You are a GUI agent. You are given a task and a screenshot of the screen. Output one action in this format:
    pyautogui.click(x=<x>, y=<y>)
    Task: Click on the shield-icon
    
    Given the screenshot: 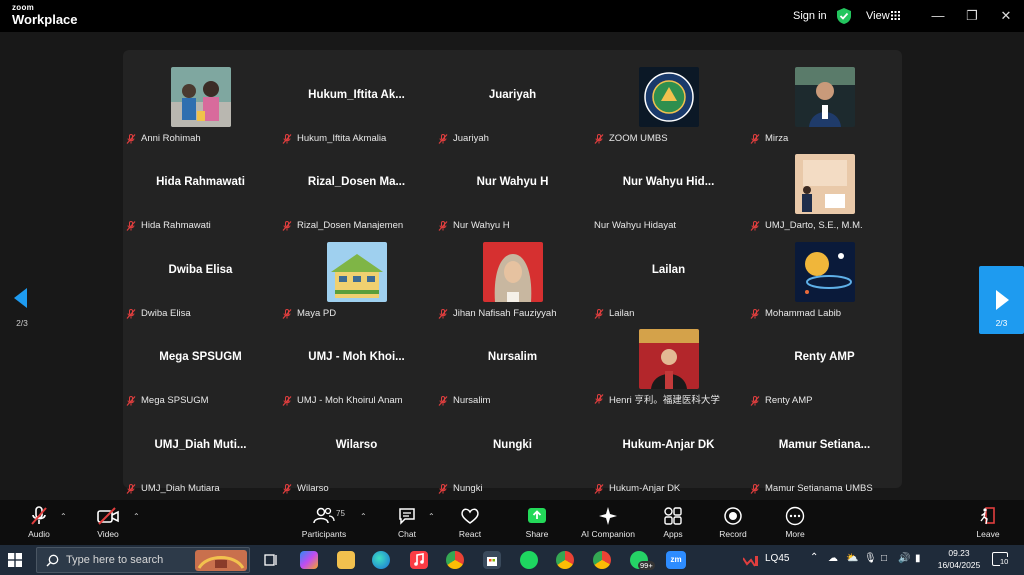 What is the action you would take?
    pyautogui.click(x=844, y=16)
    